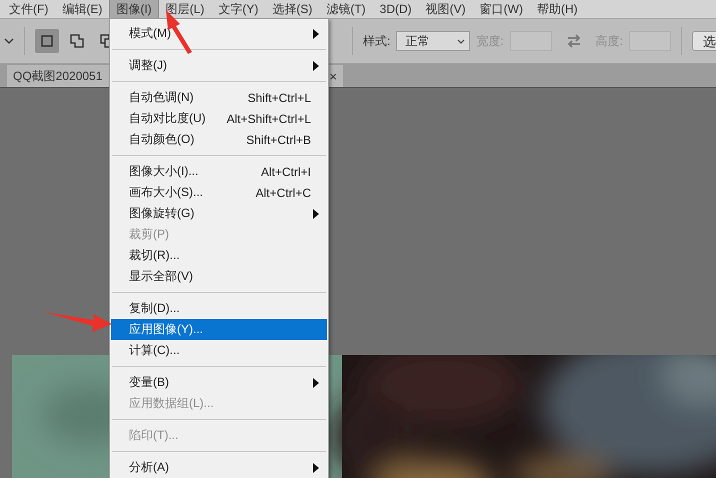 The height and width of the screenshot is (478, 716). I want to click on menu-title: 编辑(E), so click(82, 10).